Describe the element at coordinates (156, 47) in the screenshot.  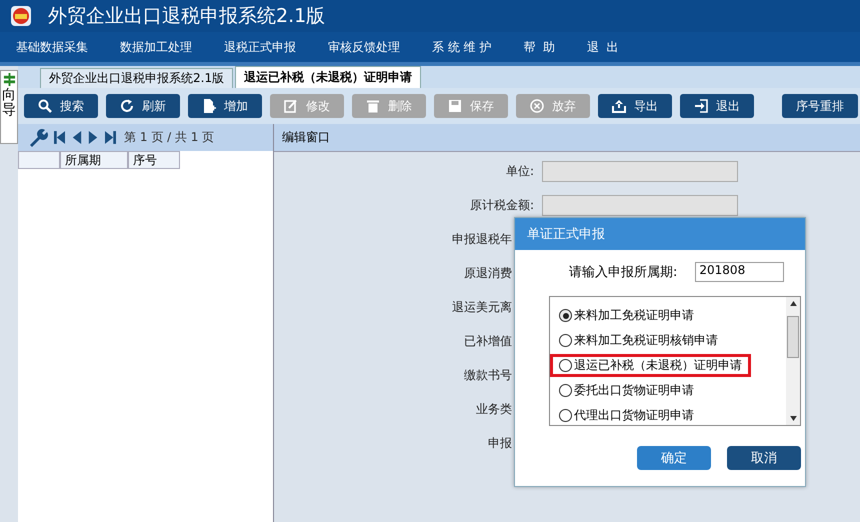
I see `menu-item: 数据加工处理` at that location.